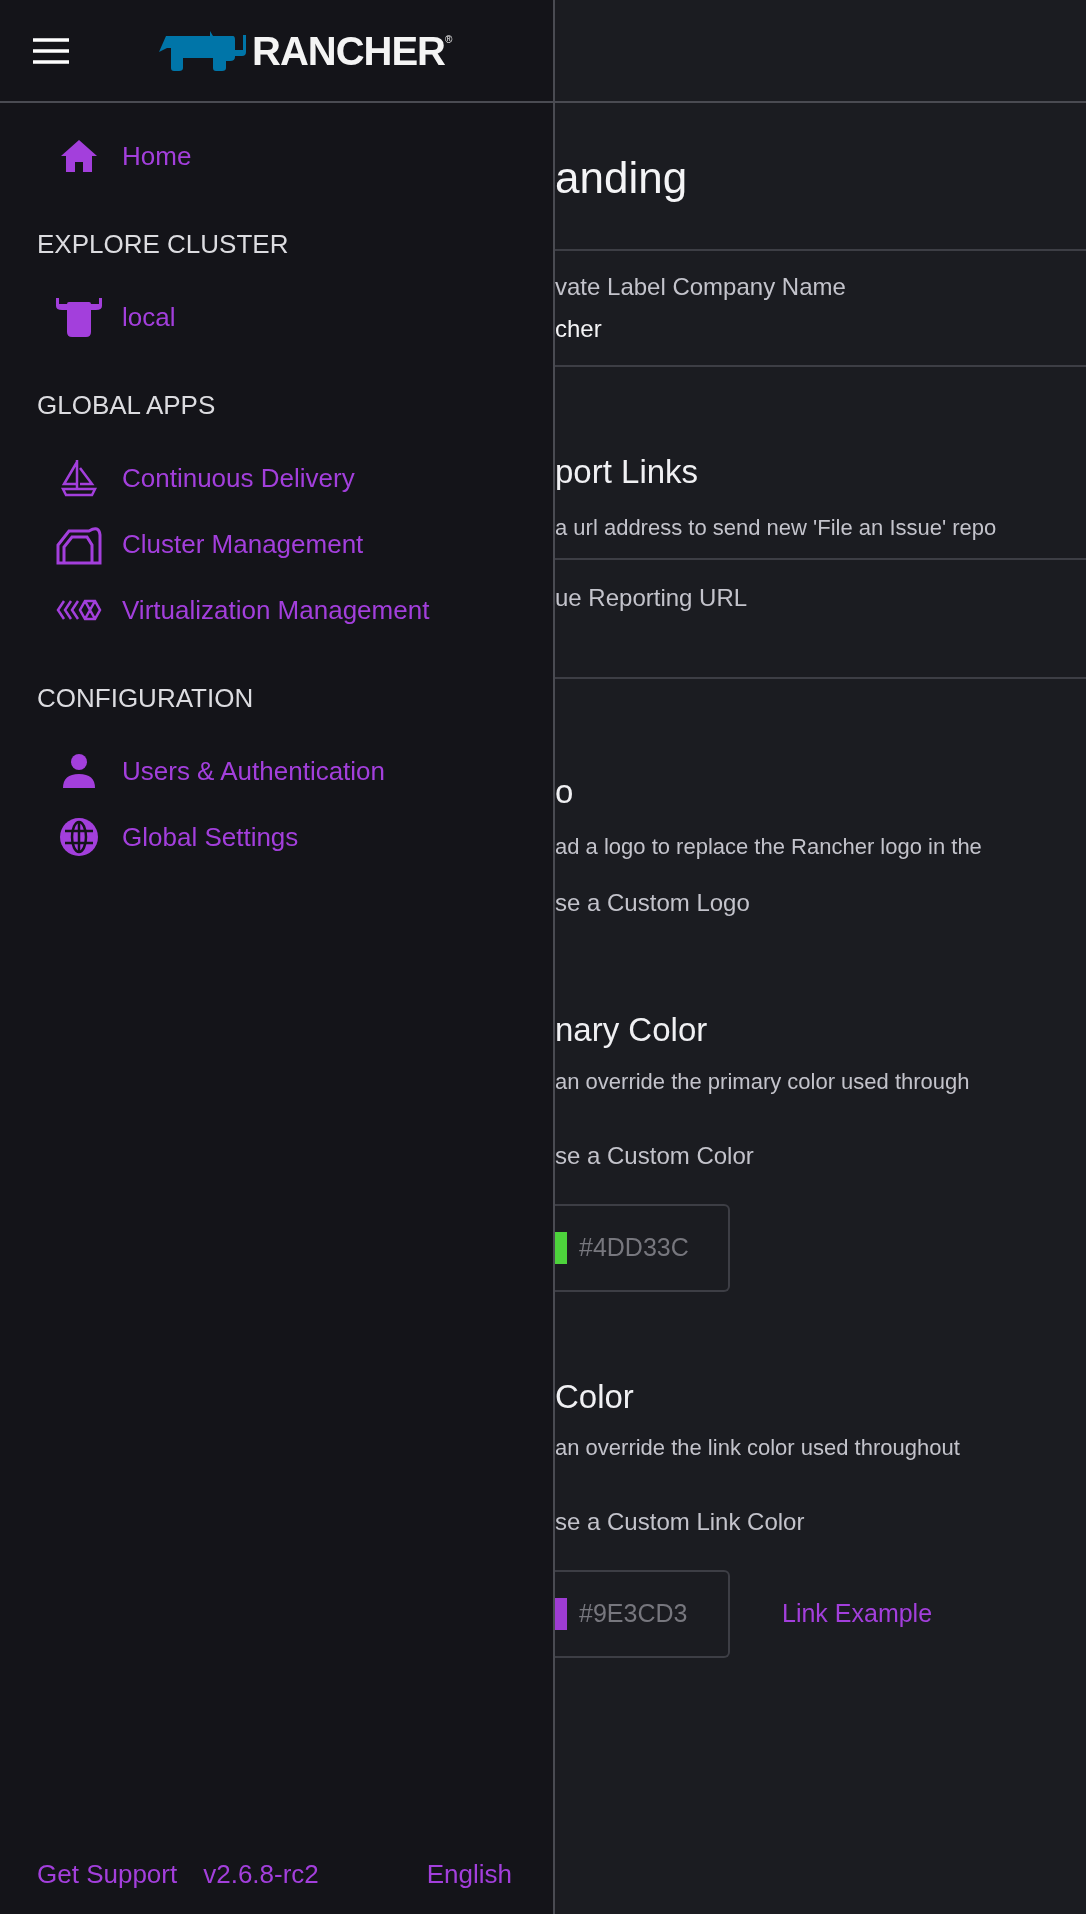  I want to click on section-heading: GLOBAL APPS, so click(127, 405).